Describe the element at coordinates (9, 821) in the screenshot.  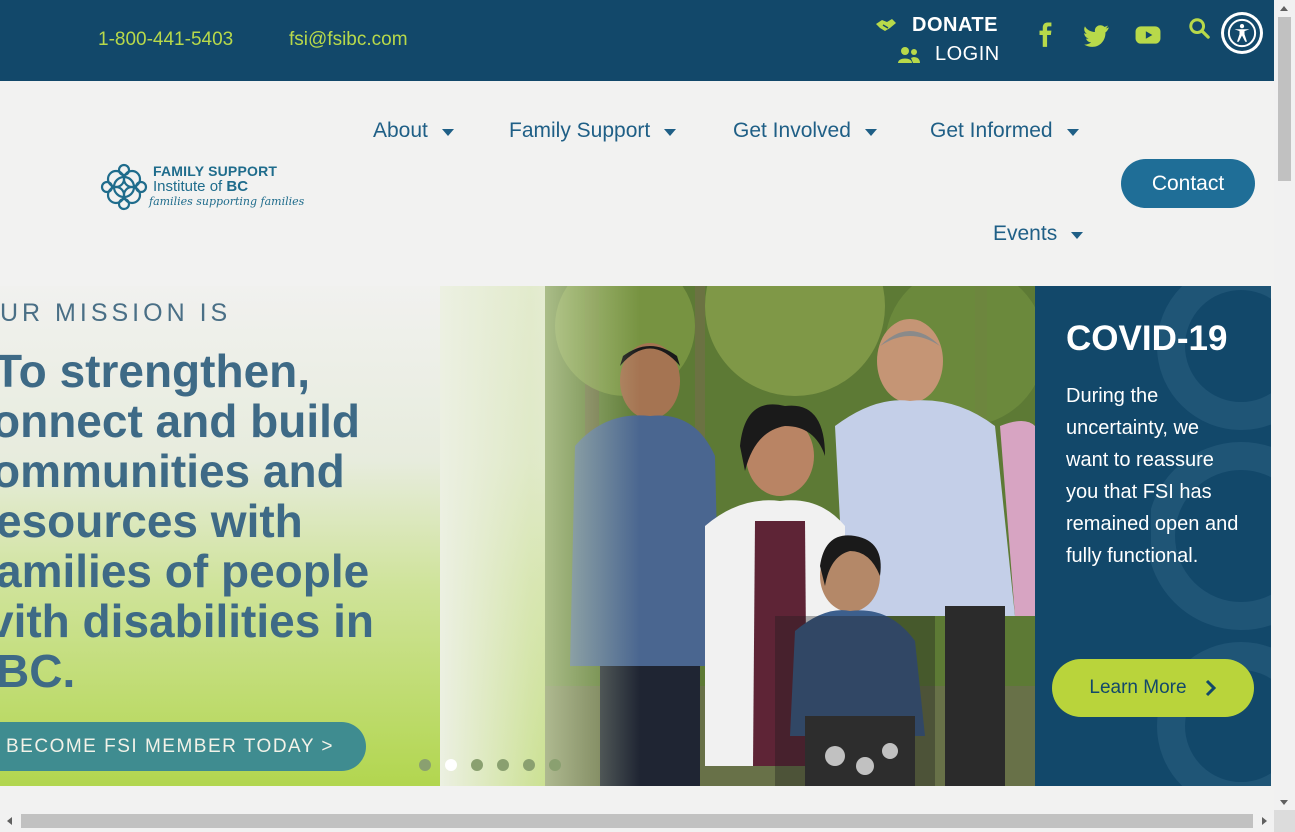
I see `scroll-left-icon` at that location.